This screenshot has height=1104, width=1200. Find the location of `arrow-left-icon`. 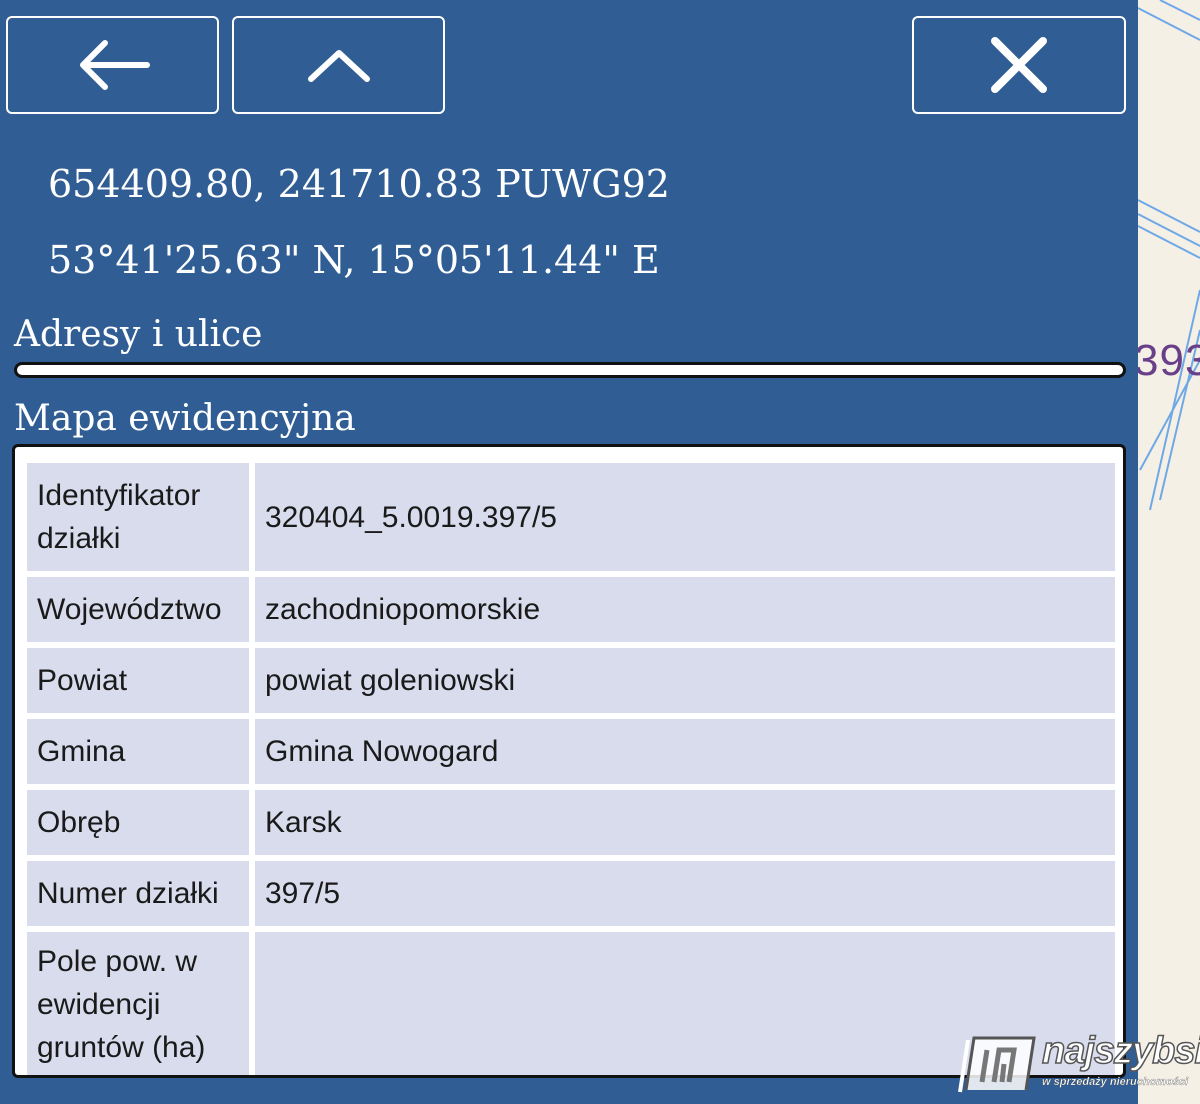

arrow-left-icon is located at coordinates (114, 65).